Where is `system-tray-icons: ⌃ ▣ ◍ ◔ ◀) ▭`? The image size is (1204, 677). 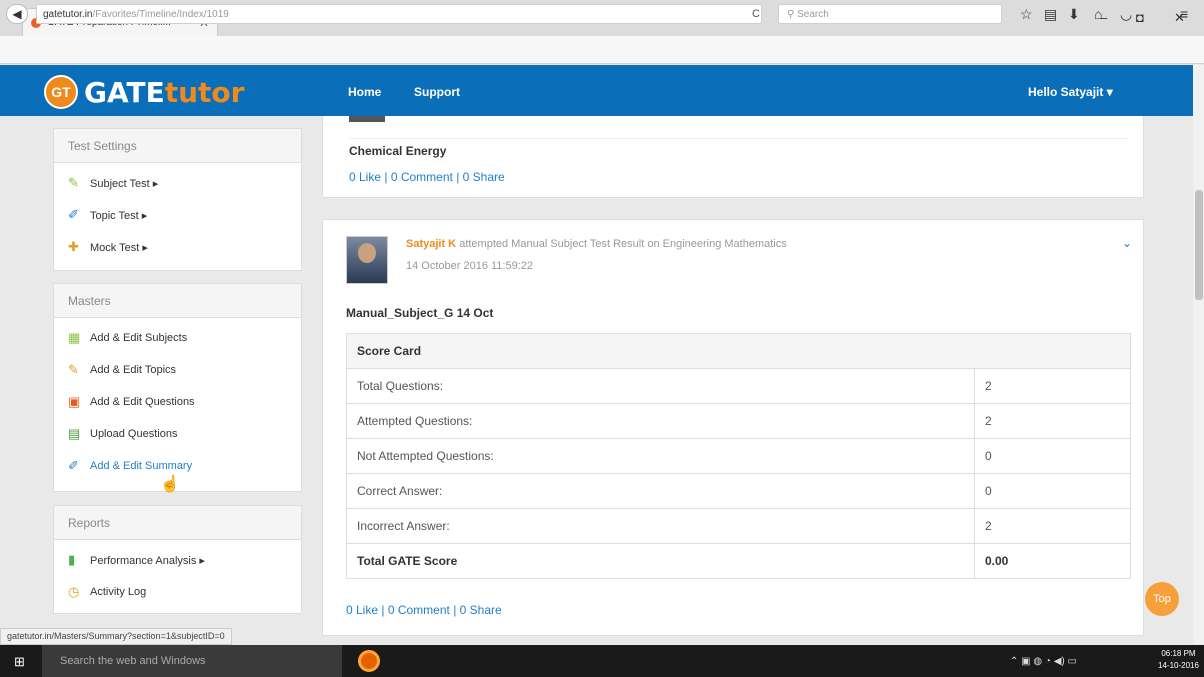
system-tray-icons: ⌃ ▣ ◍ ◔ ◀) ▭ is located at coordinates (1043, 661).